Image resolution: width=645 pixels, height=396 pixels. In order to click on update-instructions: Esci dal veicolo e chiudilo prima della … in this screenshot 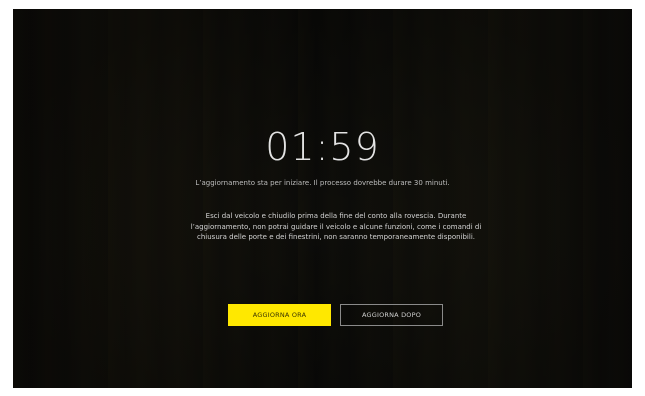, I will do `click(336, 226)`.